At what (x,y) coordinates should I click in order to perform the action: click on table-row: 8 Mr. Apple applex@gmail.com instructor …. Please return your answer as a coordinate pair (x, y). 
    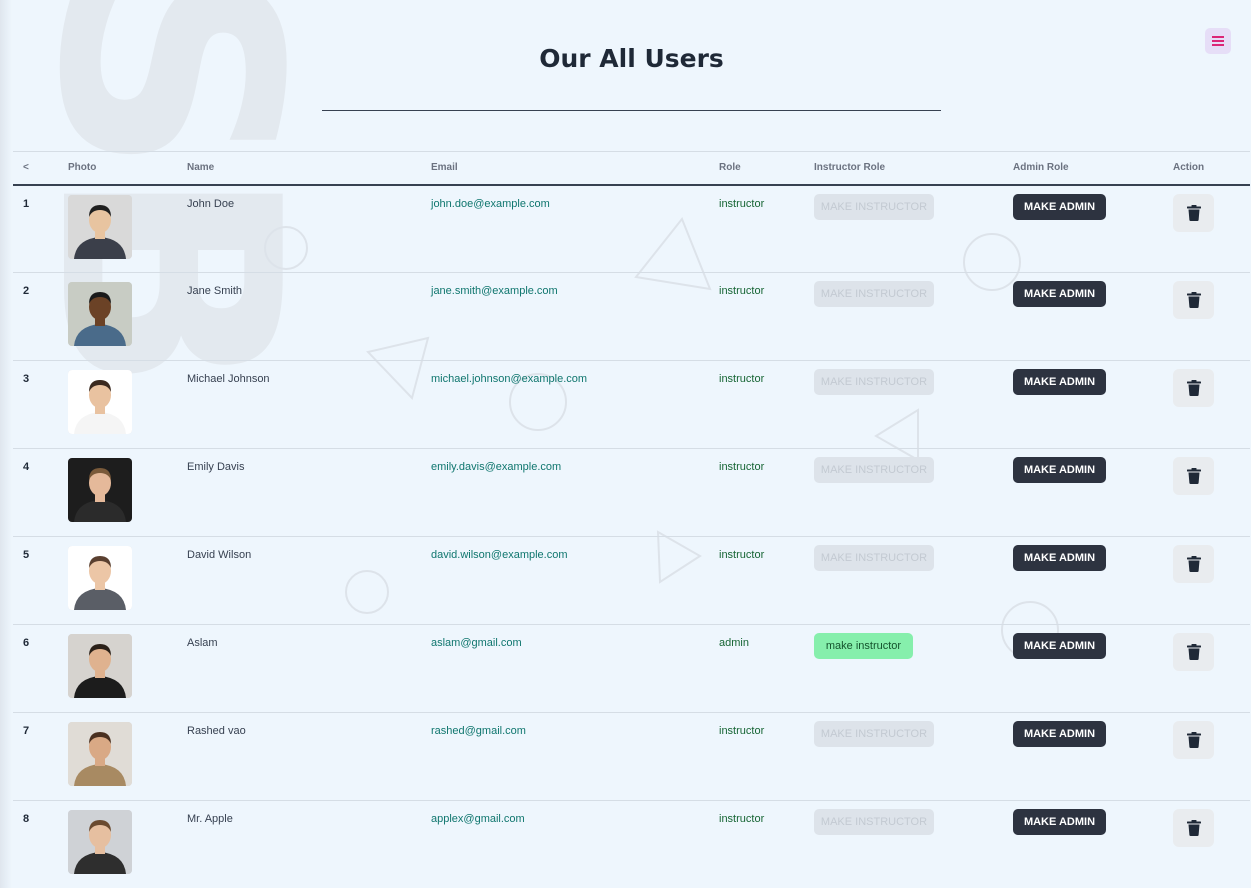
    Looking at the image, I should click on (631, 844).